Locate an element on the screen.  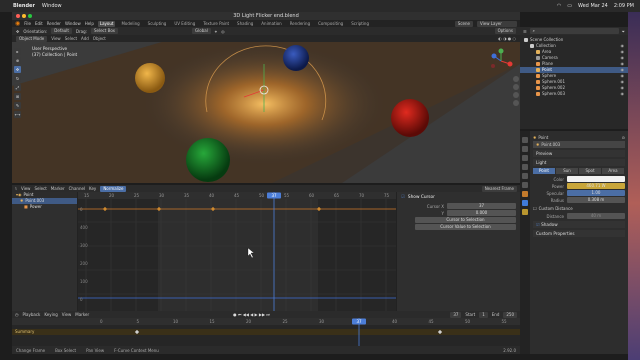
tab-uv-editing: UV Editing is located at coordinates (184, 24).